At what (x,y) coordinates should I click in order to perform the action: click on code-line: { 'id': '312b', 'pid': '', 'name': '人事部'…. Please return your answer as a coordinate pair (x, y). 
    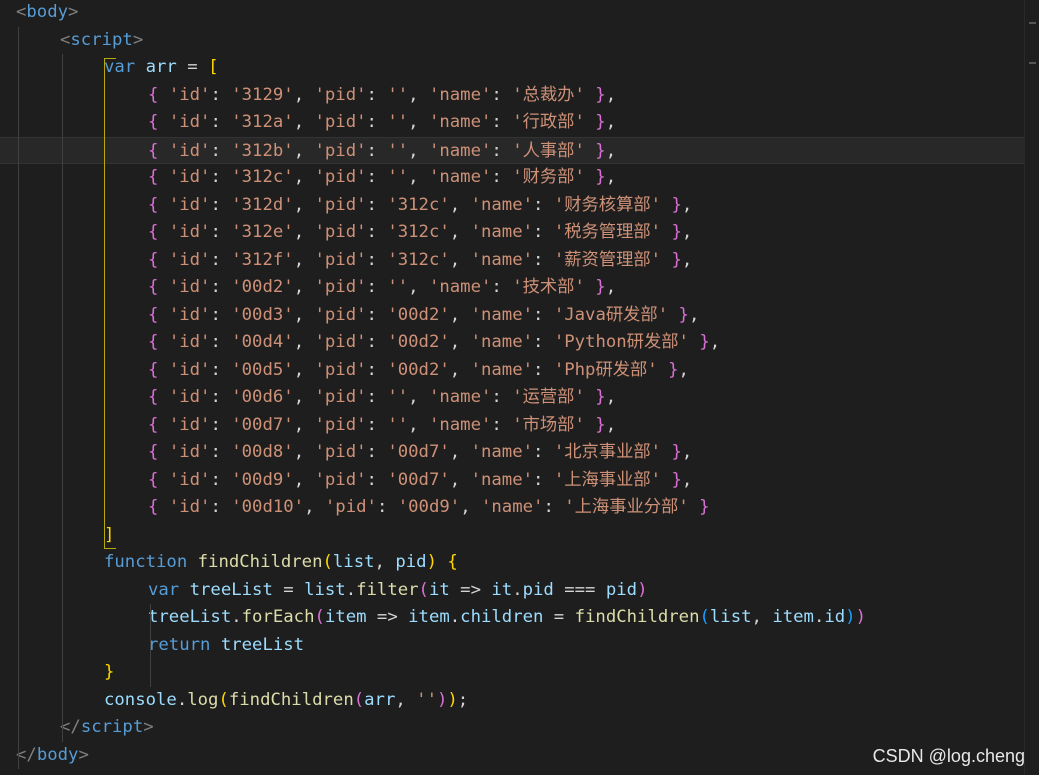
    Looking at the image, I should click on (512, 150).